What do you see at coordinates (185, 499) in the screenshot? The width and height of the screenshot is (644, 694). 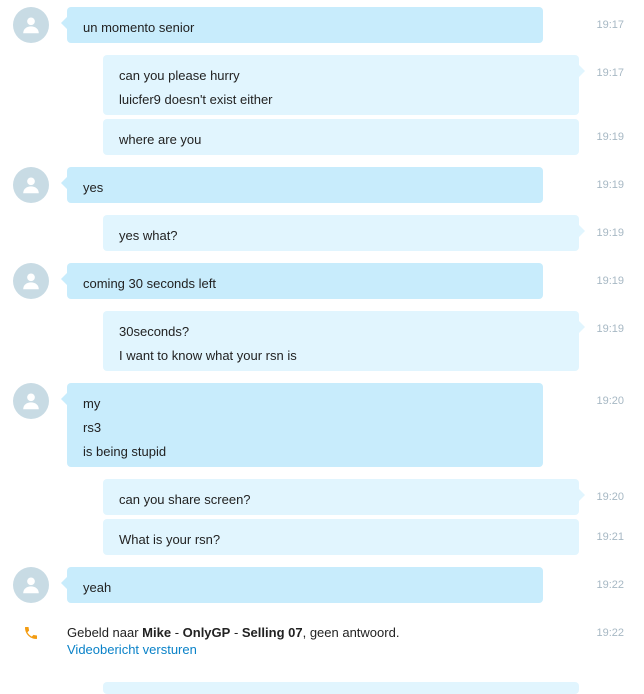 I see `message-text: can you share screen?` at bounding box center [185, 499].